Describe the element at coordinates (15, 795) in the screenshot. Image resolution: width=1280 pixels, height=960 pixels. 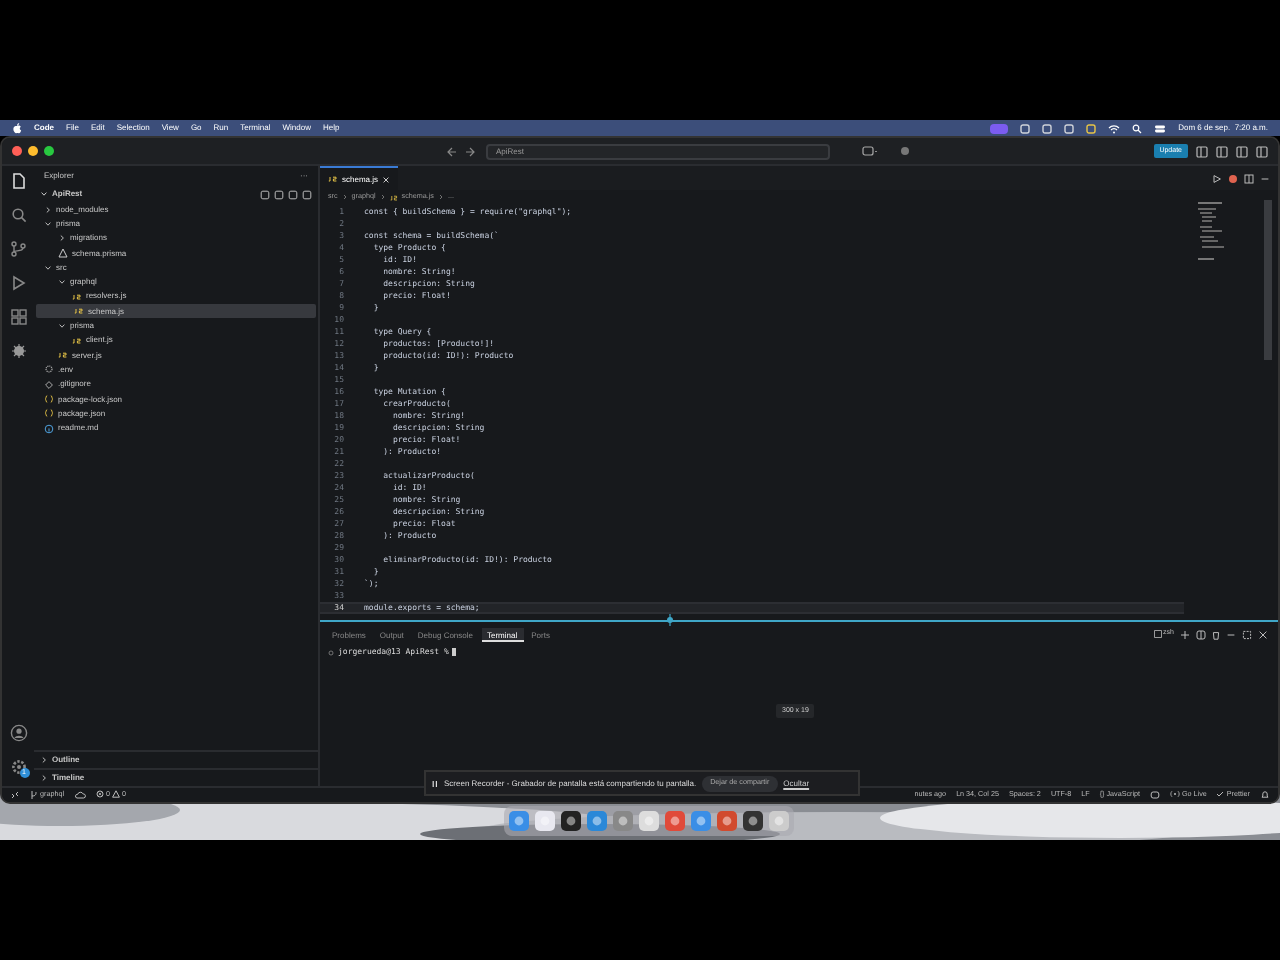
I see `remote-icon` at that location.